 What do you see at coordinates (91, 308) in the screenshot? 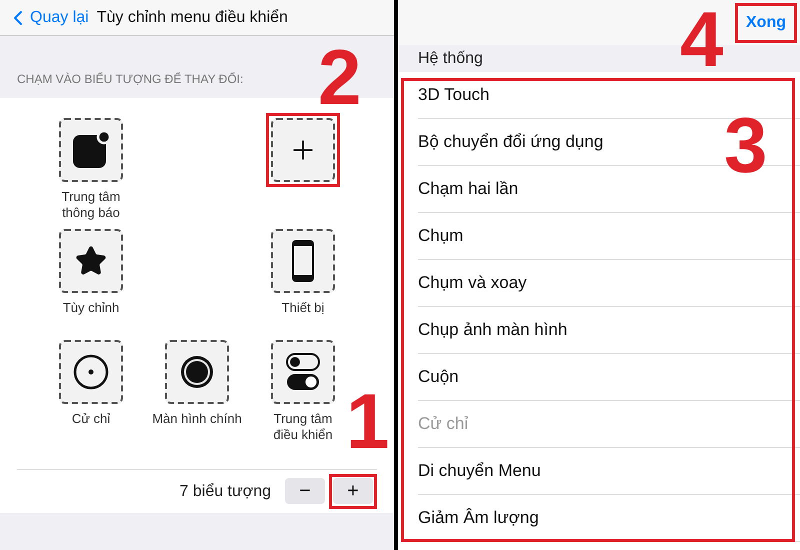
I see `icon-label: Tùy chỉnh` at bounding box center [91, 308].